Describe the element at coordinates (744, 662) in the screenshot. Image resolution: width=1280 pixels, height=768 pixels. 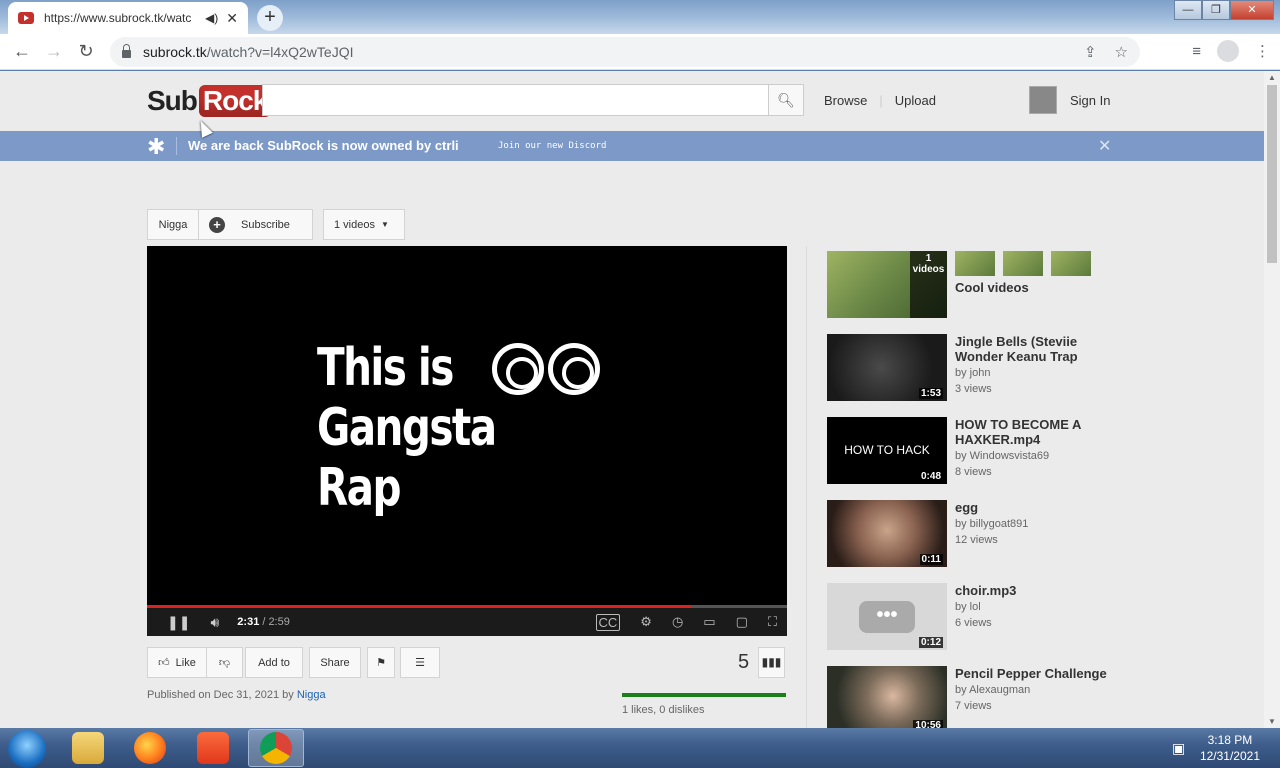
I see `view-count: 5` at that location.